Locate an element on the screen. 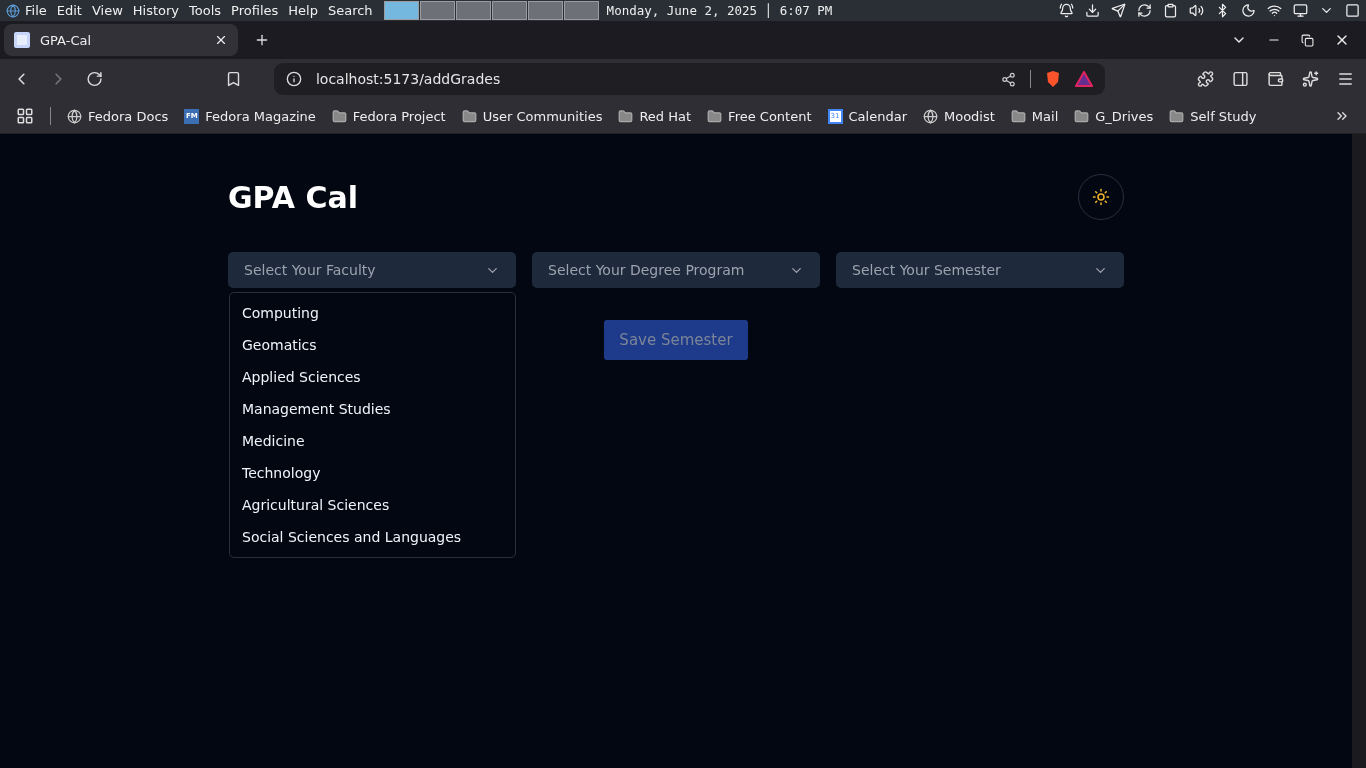  url-text: localhost:5173/addGrades is located at coordinates (408, 79).